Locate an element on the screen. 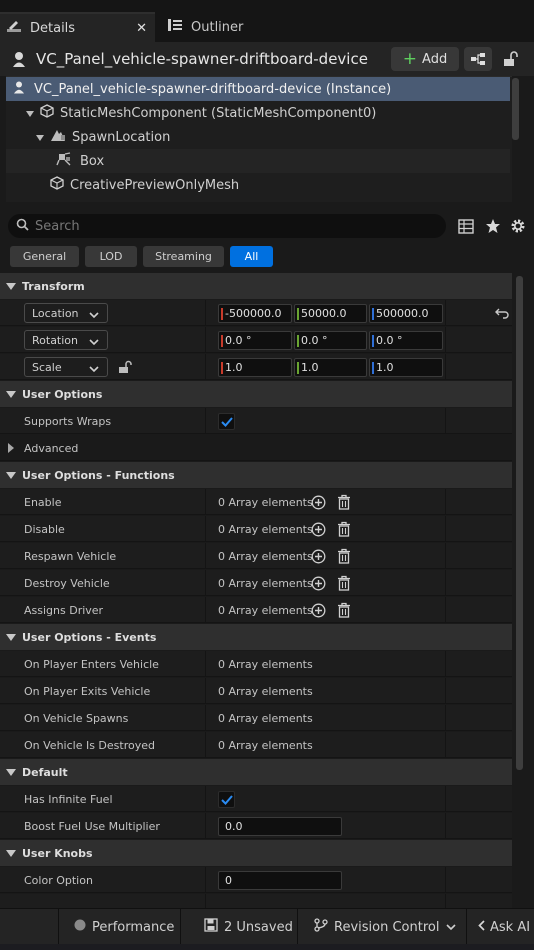  tab-details: Details ✕ is located at coordinates (77, 27).